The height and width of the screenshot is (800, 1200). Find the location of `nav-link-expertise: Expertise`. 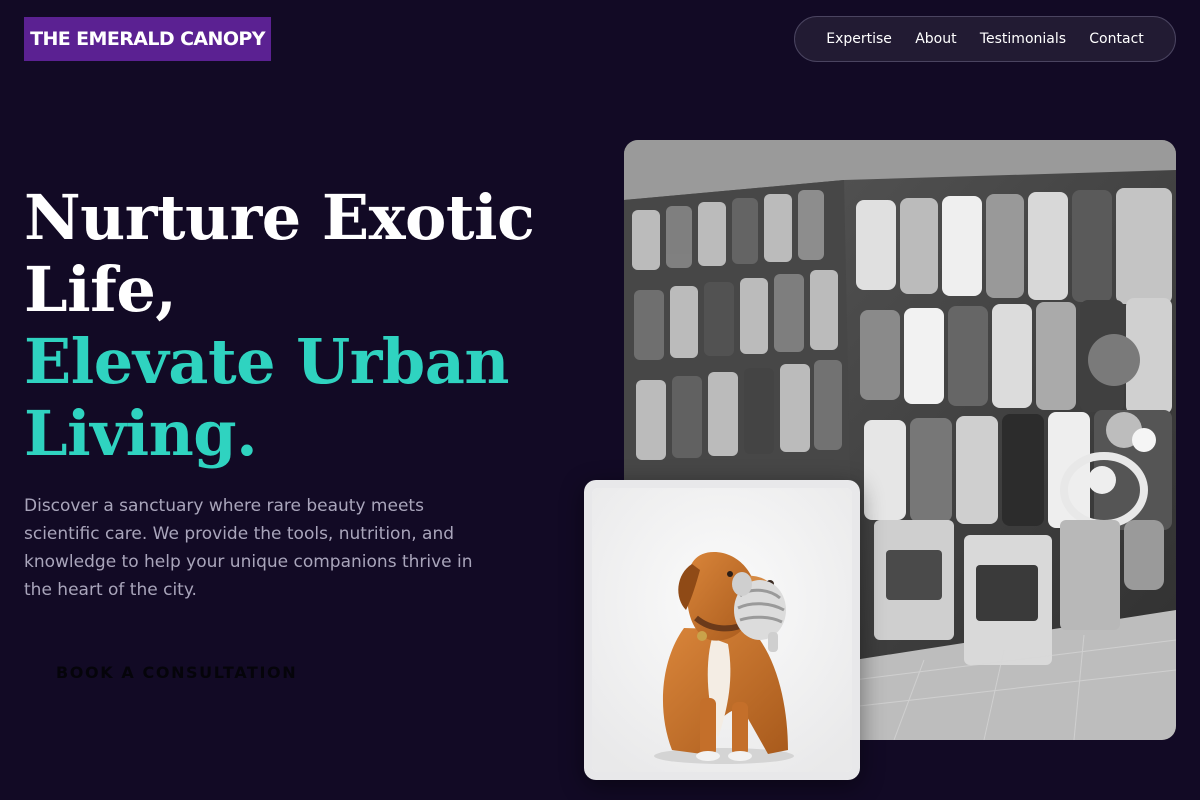

nav-link-expertise: Expertise is located at coordinates (859, 39).